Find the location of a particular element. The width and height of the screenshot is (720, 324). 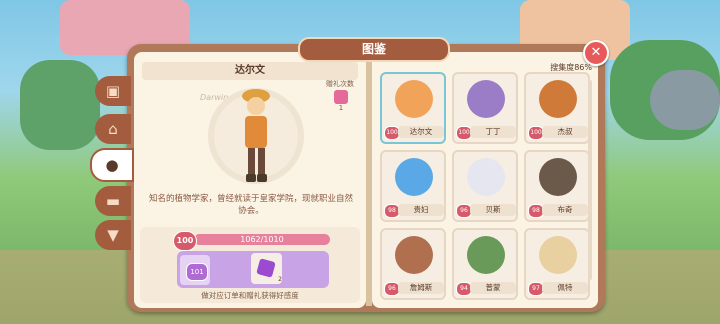

book-spine is located at coordinates (369, 180).